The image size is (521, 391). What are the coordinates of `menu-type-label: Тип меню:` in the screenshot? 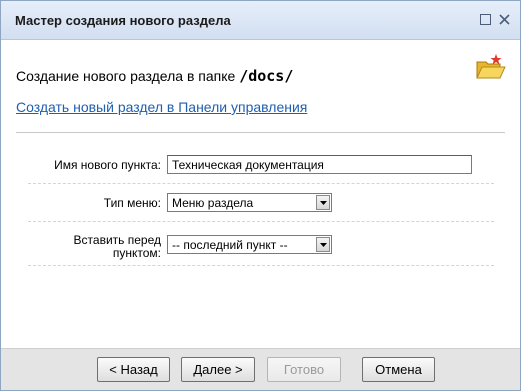 It's located at (132, 203).